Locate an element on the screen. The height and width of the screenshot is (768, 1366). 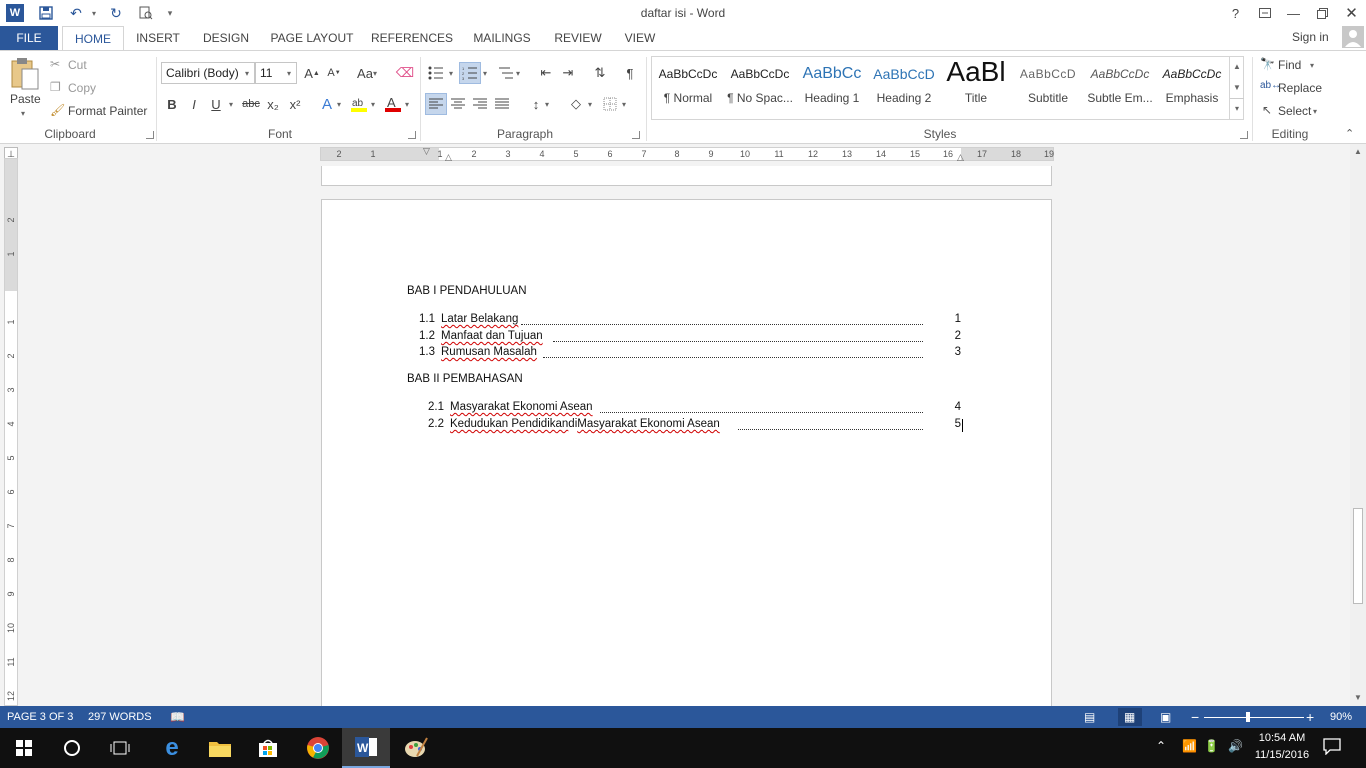
styles-down-icon: ▼ is located at coordinates (1237, 87).